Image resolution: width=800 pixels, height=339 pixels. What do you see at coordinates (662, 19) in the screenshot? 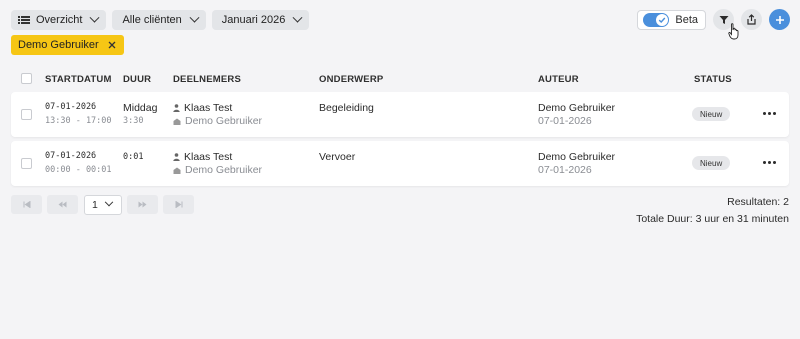
I see `check-icon` at bounding box center [662, 19].